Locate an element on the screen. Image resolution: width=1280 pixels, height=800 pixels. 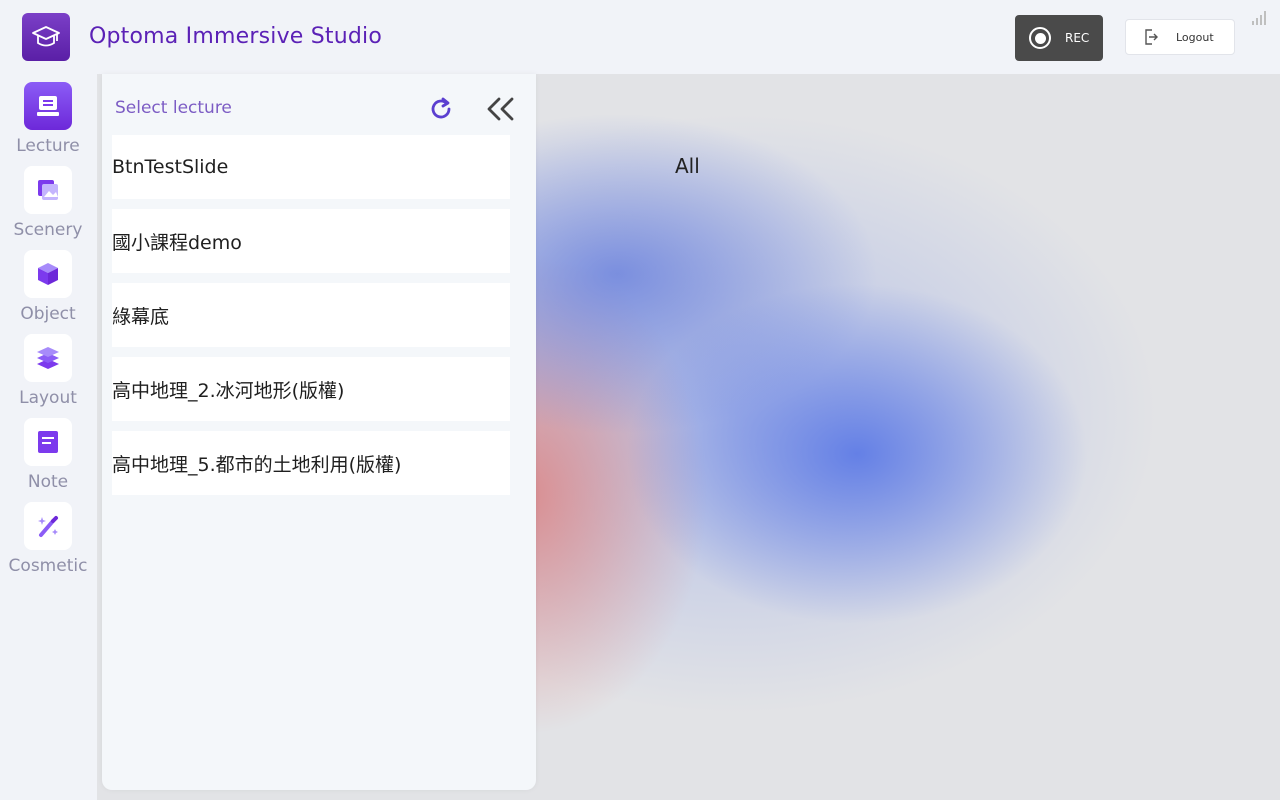
refresh-icon is located at coordinates (441, 109).